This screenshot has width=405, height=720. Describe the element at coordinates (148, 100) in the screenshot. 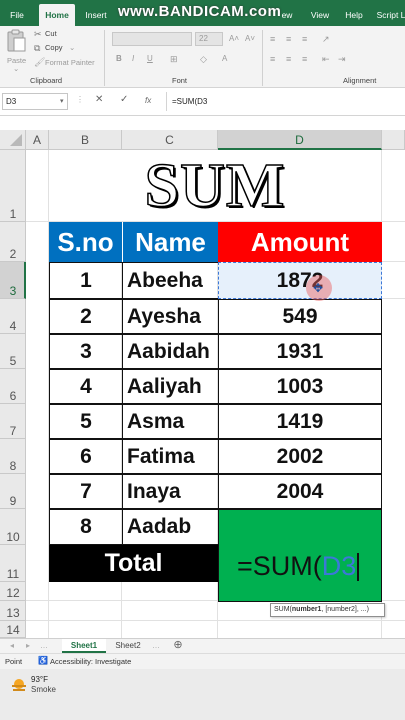

I see `insert-function-icon: fx` at that location.